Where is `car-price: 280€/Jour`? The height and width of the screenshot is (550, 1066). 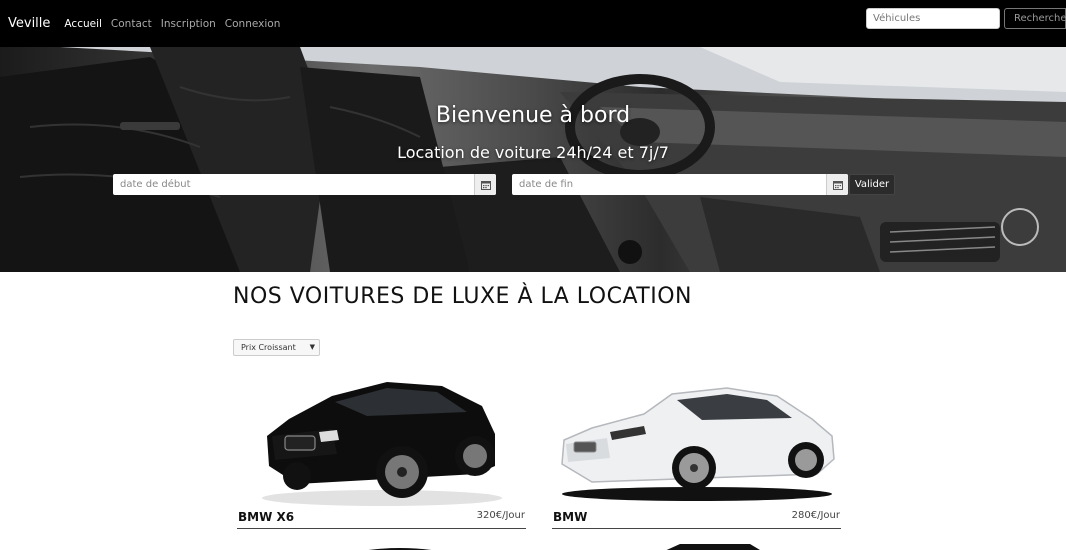
car-price: 280€/Jour is located at coordinates (815, 515).